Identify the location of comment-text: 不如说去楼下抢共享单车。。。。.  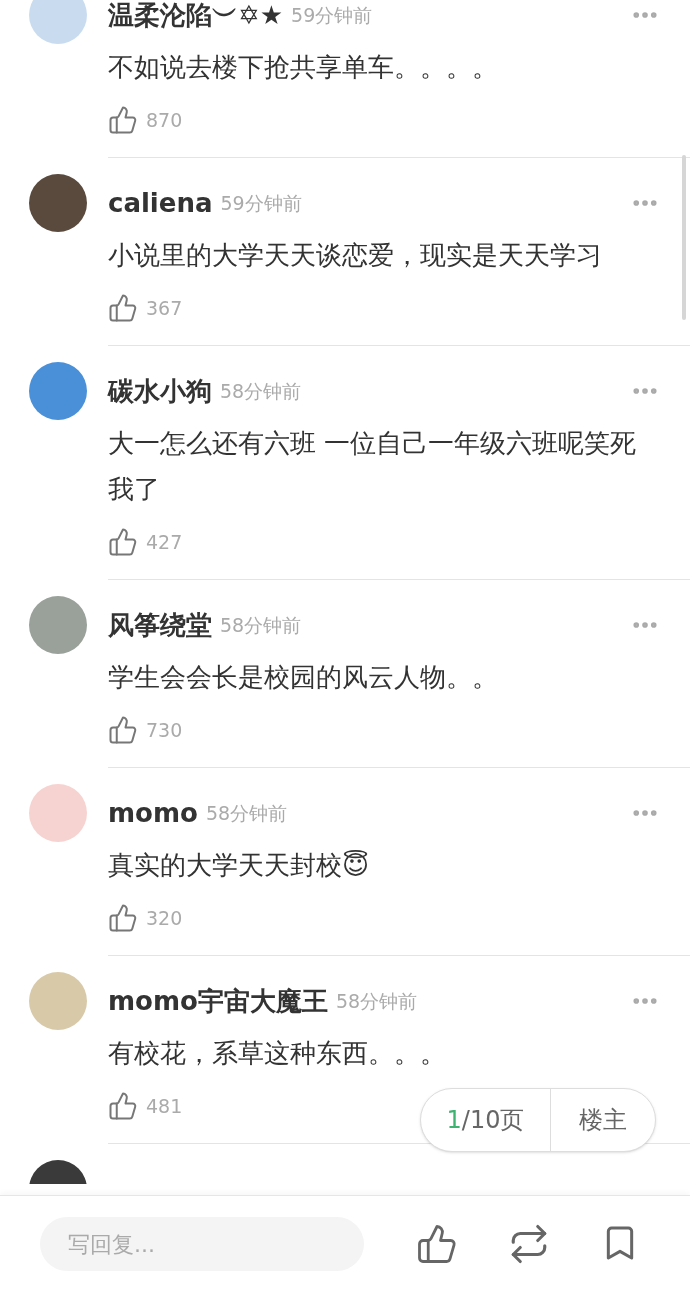
(303, 67).